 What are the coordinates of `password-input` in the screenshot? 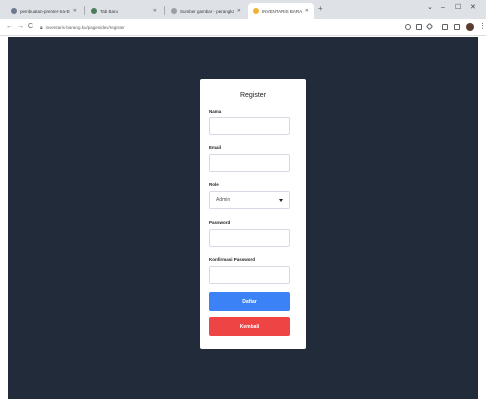 It's located at (249, 238).